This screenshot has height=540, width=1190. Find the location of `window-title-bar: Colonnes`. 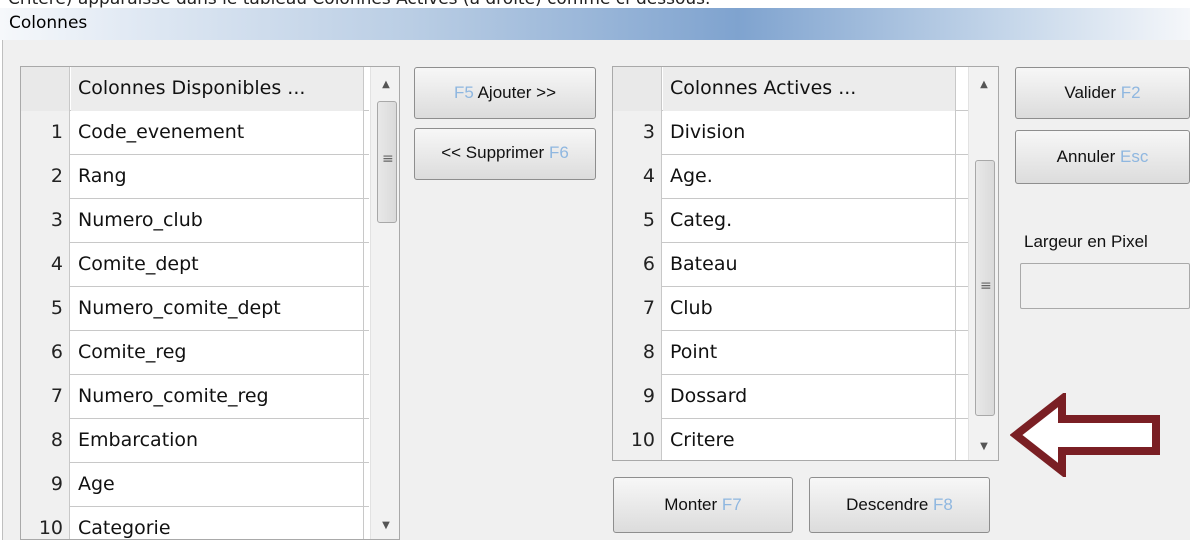

window-title-bar: Colonnes is located at coordinates (595, 24).